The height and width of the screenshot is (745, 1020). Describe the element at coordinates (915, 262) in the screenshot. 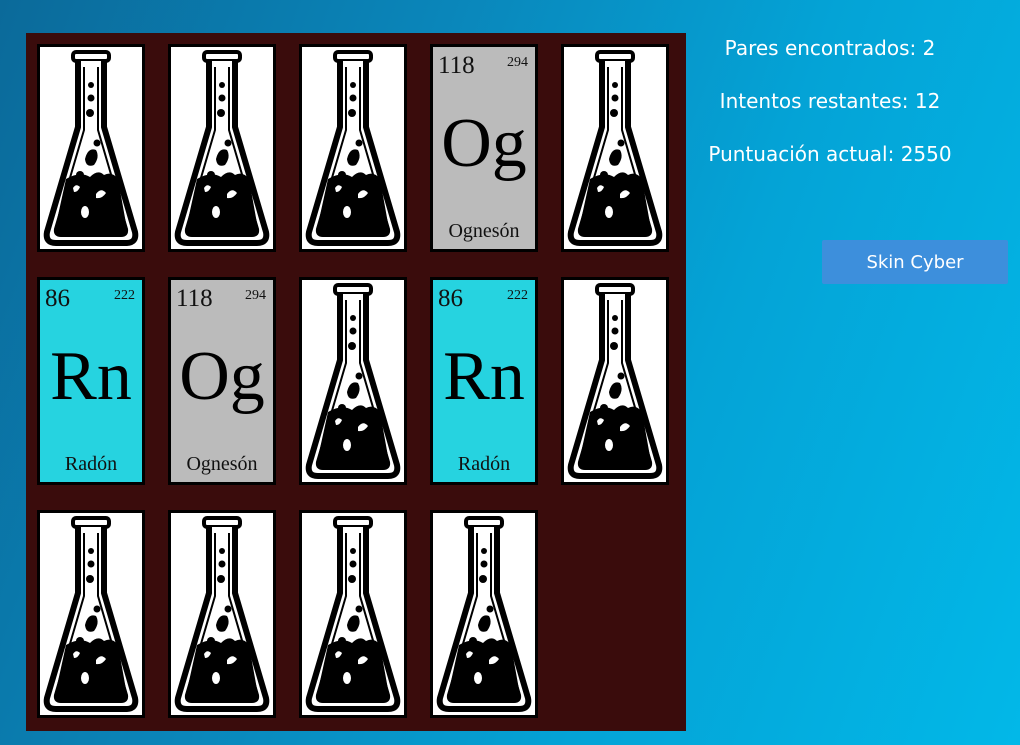

I see `skin-cyber-button: Skin Cyber` at that location.